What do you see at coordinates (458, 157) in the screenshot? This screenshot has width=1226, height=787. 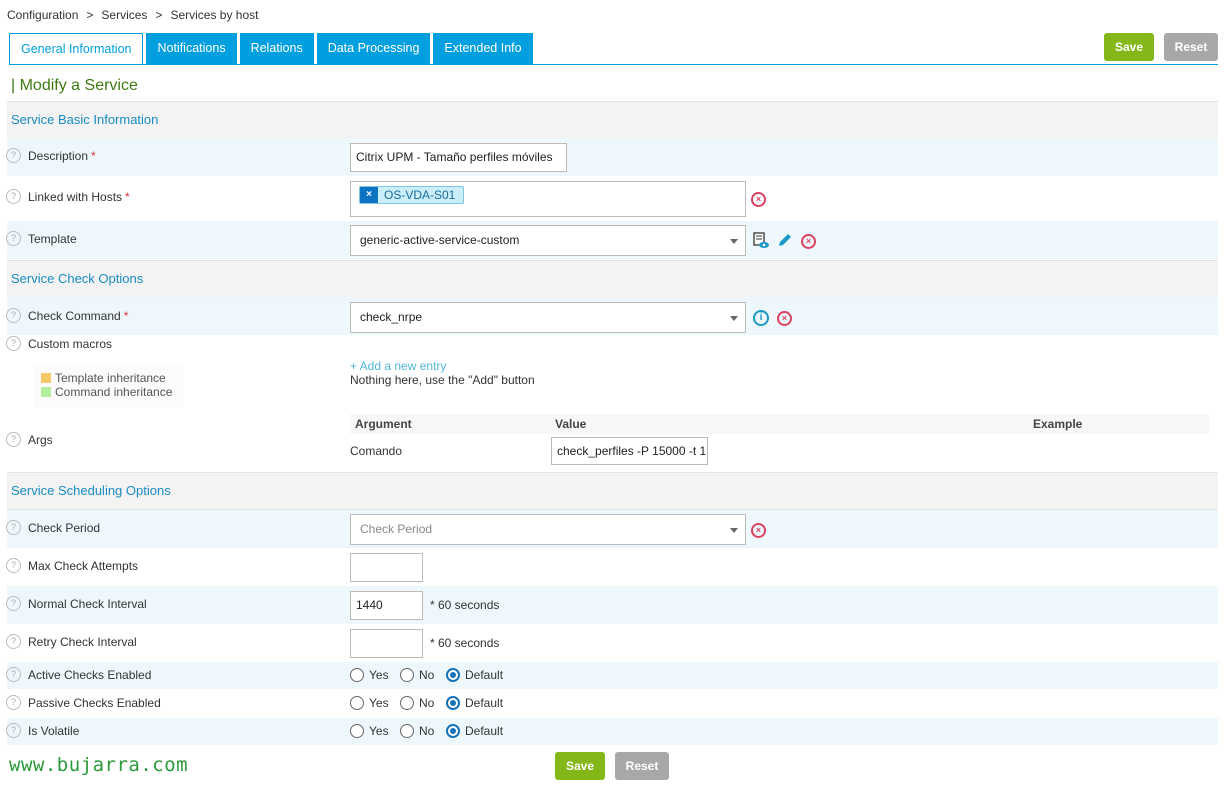 I see `description-input: Citrix UPM - Tamaño perfiles móviles` at bounding box center [458, 157].